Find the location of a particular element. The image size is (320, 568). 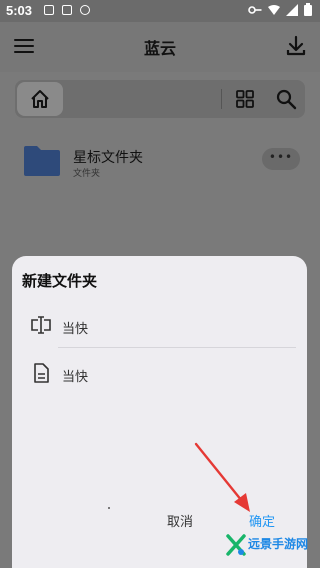

folder-subtitle: 文件夹 is located at coordinates (87, 174).